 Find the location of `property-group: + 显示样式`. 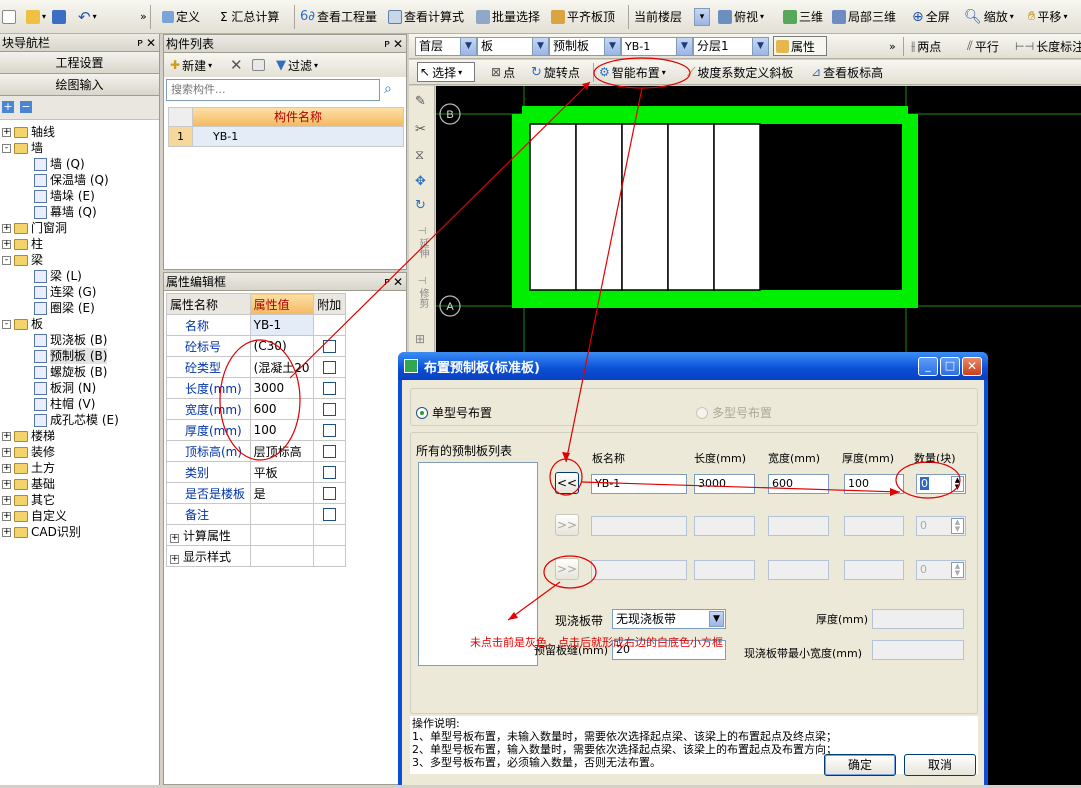

property-group: + 显示样式 is located at coordinates (208, 556).